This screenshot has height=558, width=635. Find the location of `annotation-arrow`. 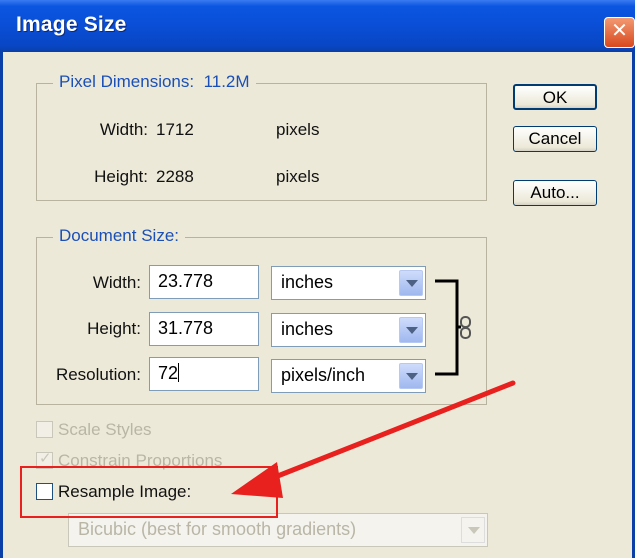

annotation-arrow is located at coordinates (373, 439).